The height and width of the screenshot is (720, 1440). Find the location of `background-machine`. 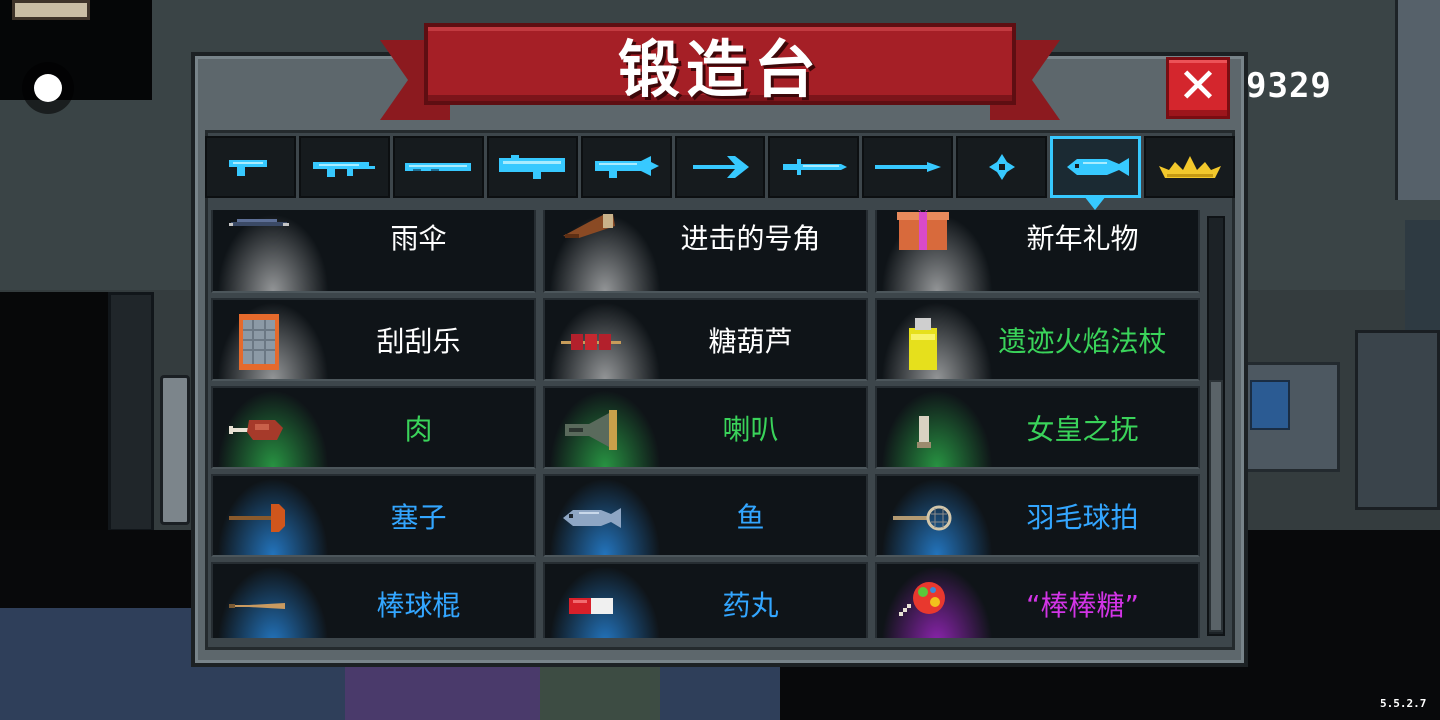

background-machine is located at coordinates (1417, 100).